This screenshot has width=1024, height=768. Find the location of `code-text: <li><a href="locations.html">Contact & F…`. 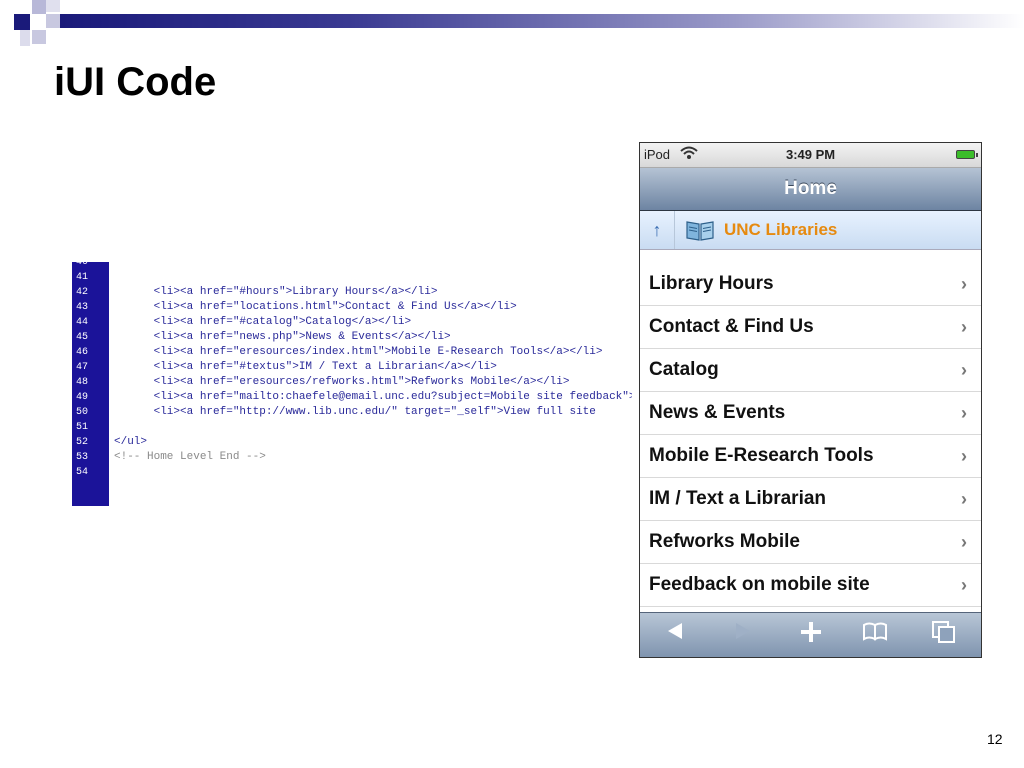

code-text: <li><a href="locations.html">Contact & F… is located at coordinates (315, 307).